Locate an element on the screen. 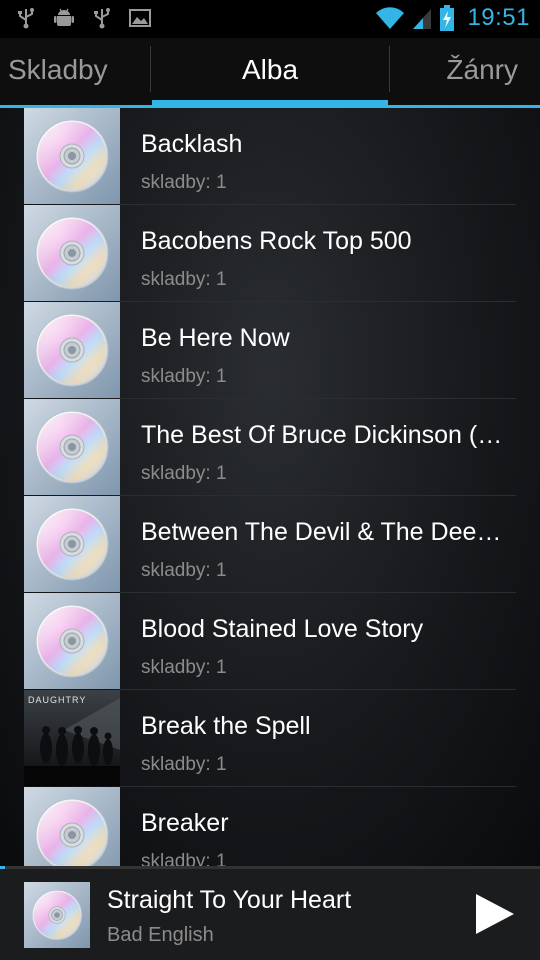  list-item: DAUGHTRY Break the Spell skladby: 1 is located at coordinates (270, 738).